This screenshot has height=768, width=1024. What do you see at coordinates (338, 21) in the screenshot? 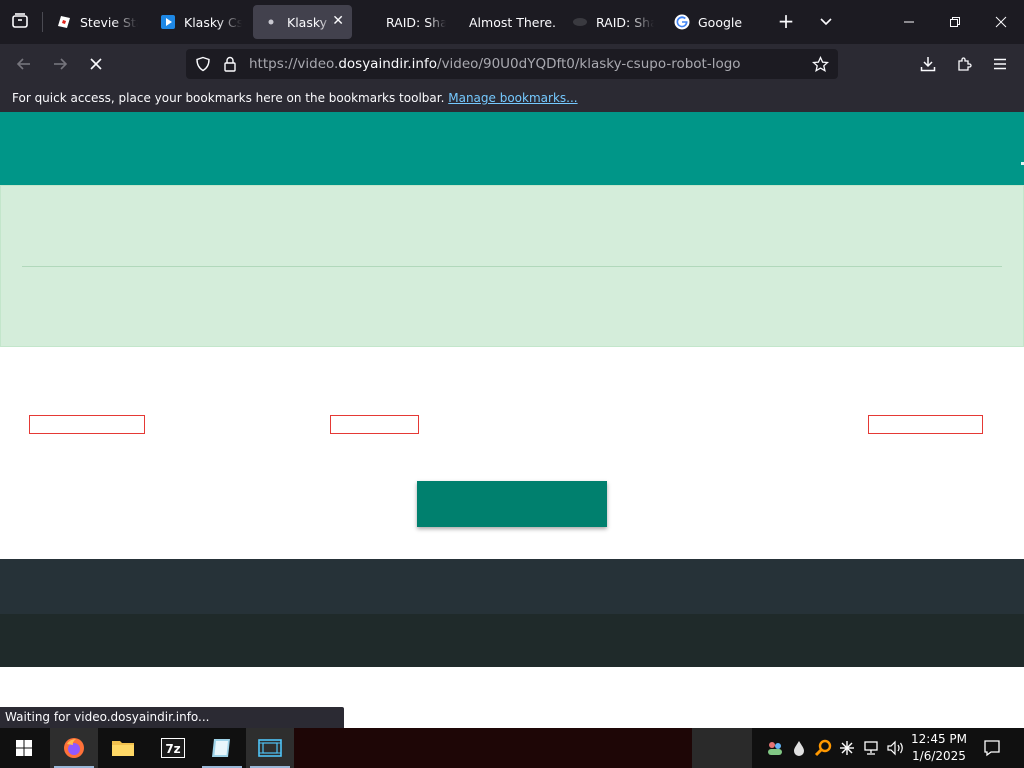
I see `close-tab-icon: ✕` at bounding box center [338, 21].